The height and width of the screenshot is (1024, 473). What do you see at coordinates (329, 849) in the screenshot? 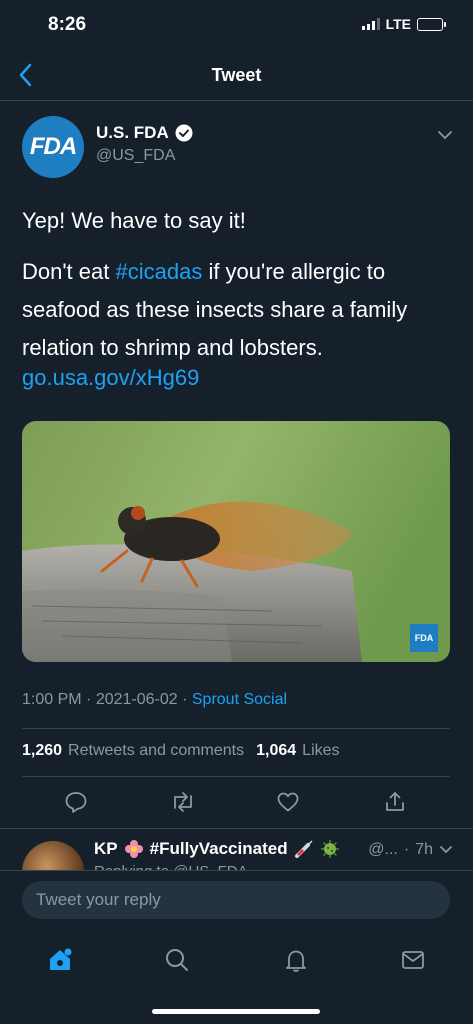
I see `virus-icon` at bounding box center [329, 849].